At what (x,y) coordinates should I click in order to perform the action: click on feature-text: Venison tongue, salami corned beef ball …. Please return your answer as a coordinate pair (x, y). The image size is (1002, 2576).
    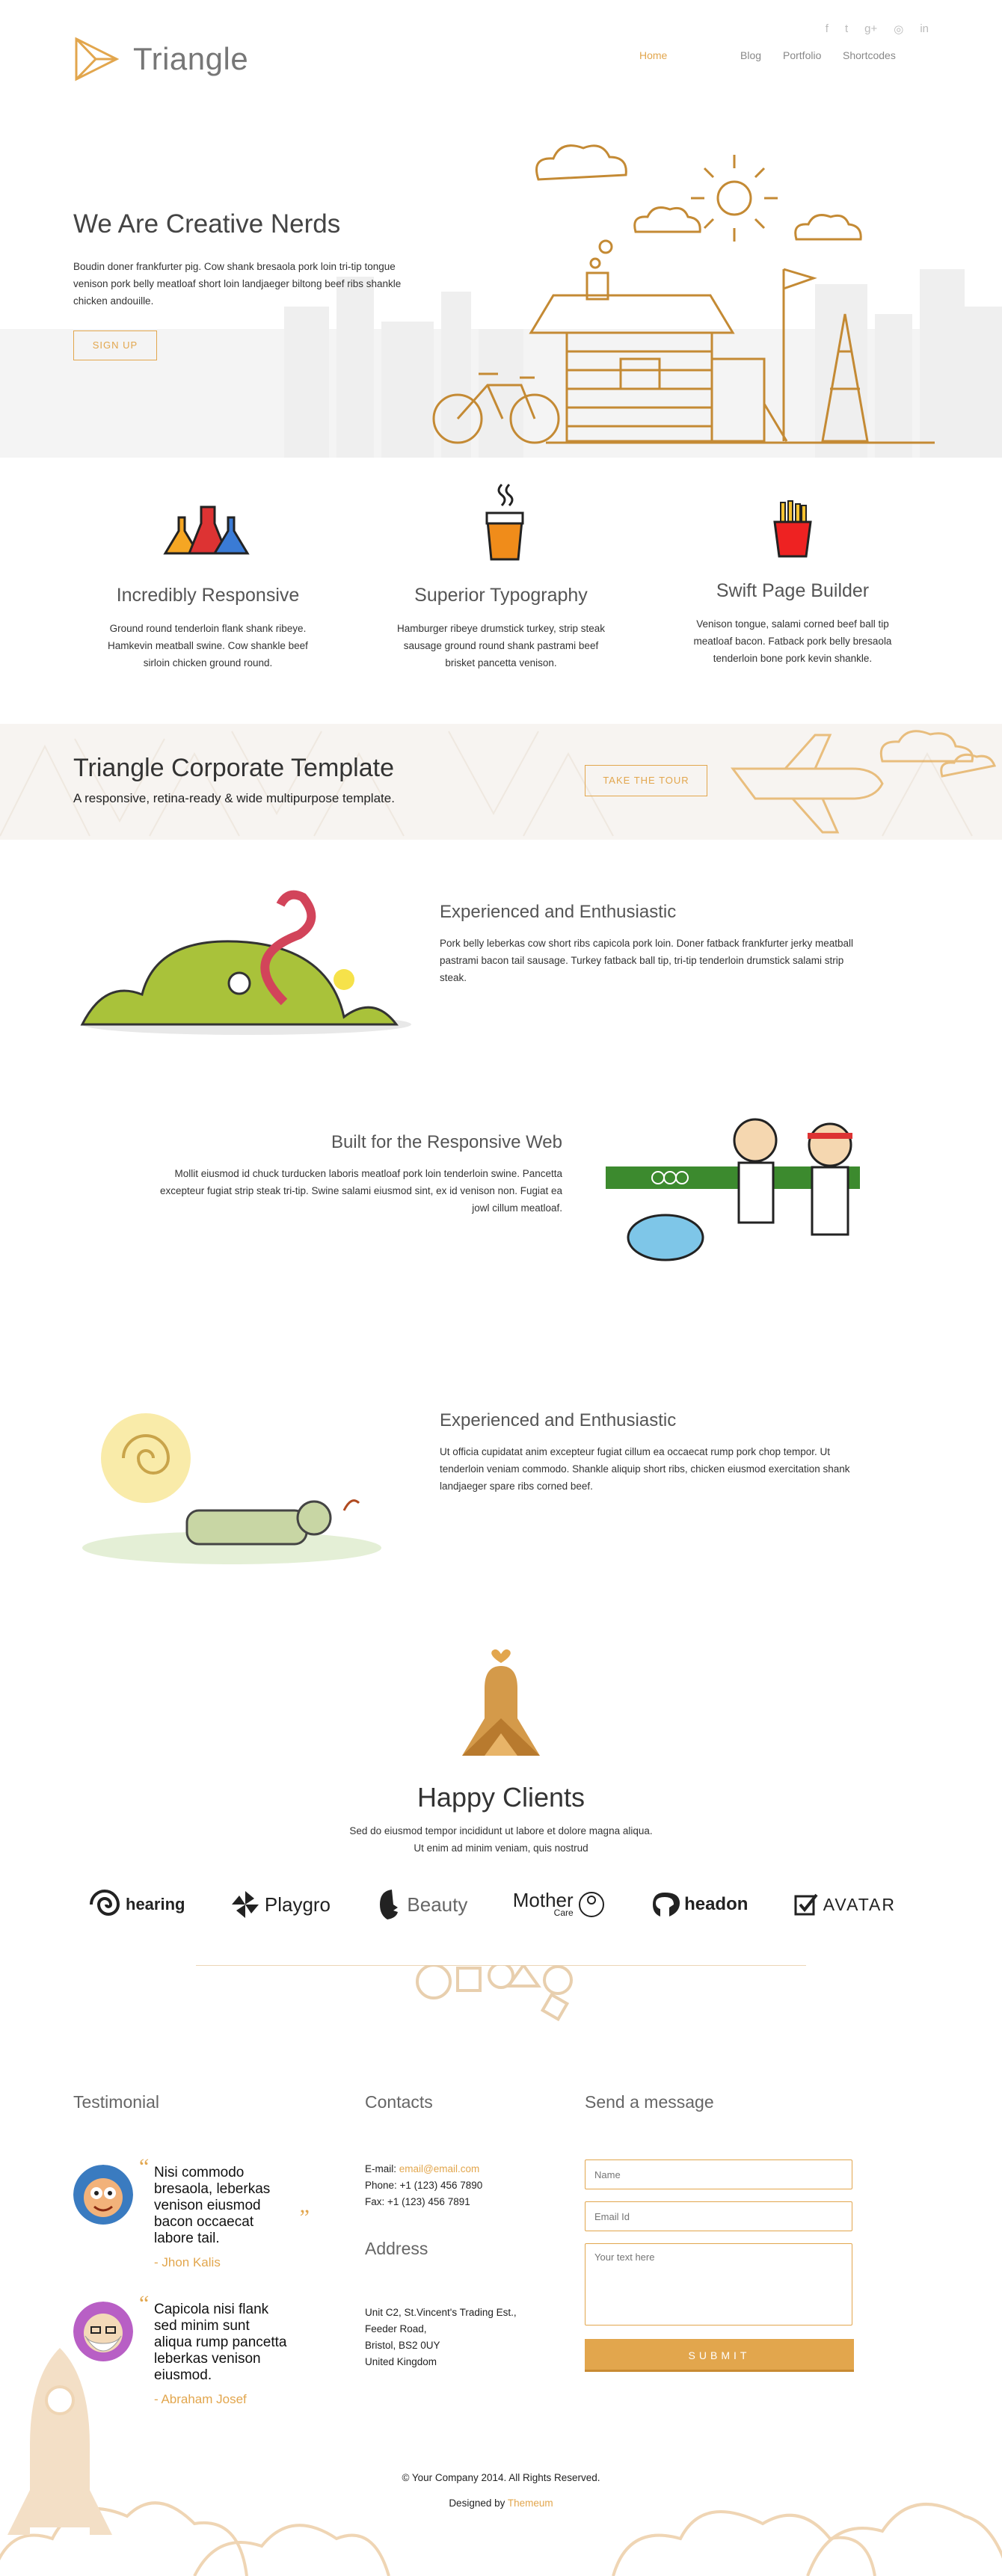
    Looking at the image, I should click on (792, 641).